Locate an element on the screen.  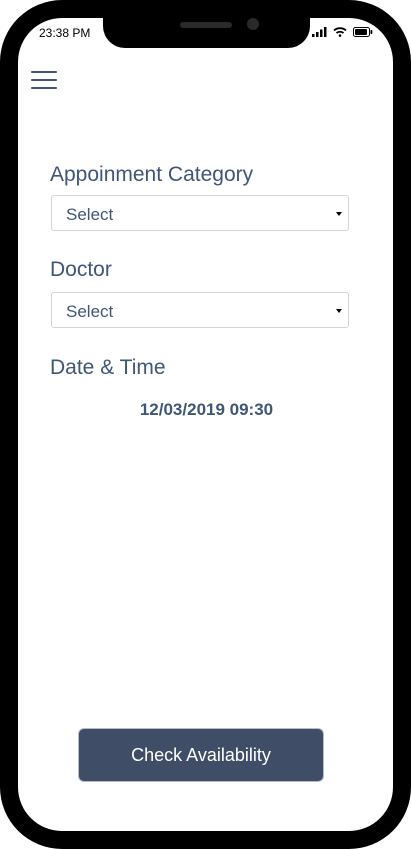
date-time-value: 12/03/2019 09:30 is located at coordinates (205, 410).